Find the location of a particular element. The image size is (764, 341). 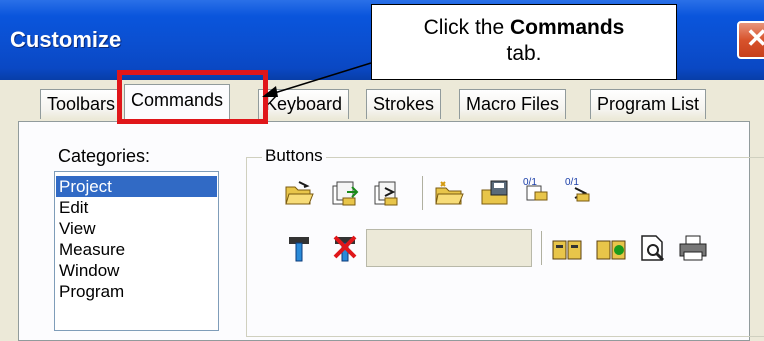

tab-strokes: Strokes is located at coordinates (404, 104).